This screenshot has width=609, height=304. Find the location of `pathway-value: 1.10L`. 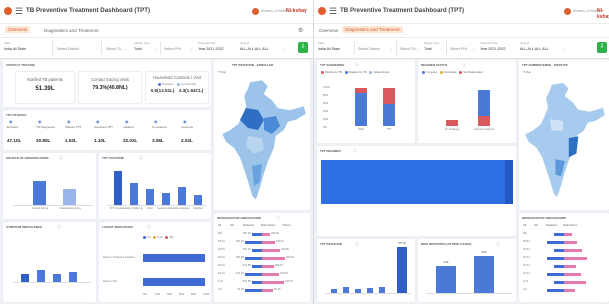

pathway-value: 1.10L is located at coordinates (100, 140).